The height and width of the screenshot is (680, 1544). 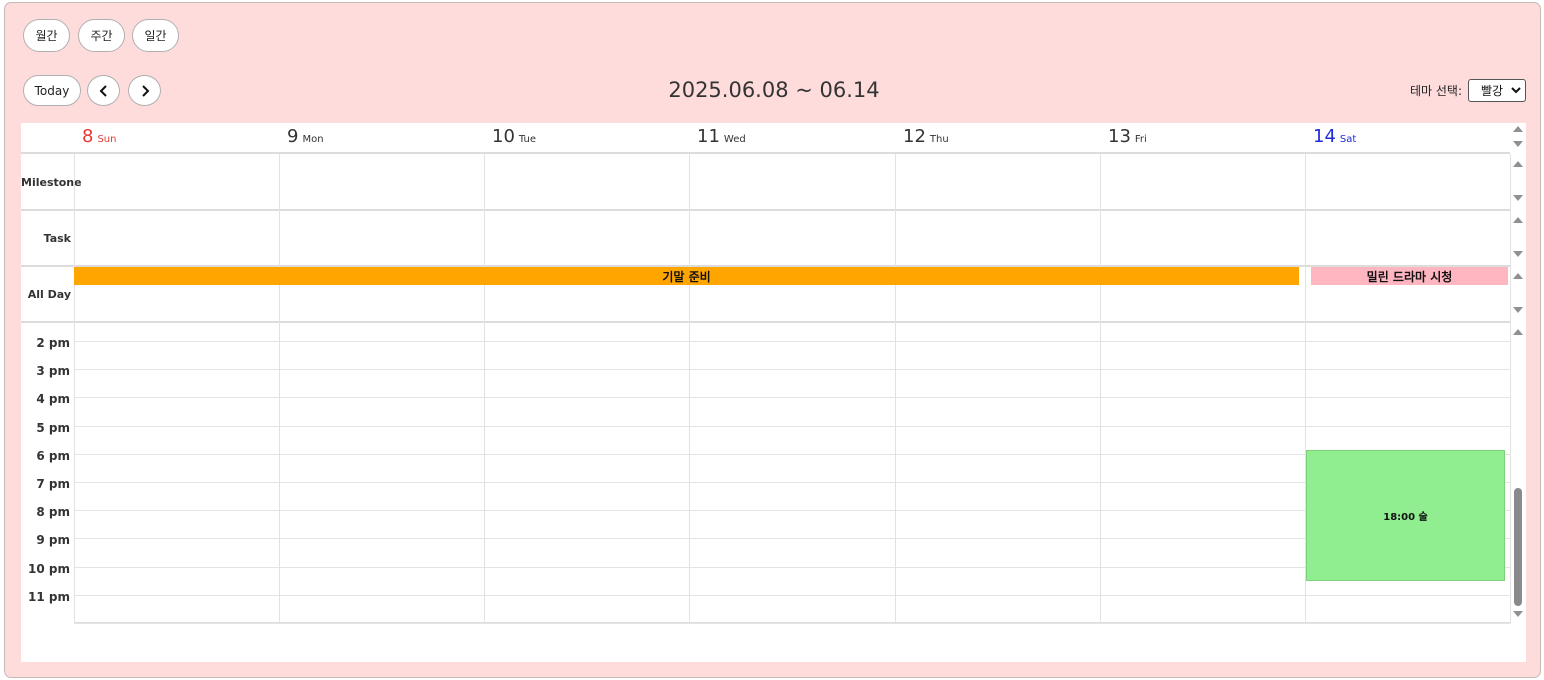 I want to click on hour-label: 9 pm, so click(x=53, y=540).